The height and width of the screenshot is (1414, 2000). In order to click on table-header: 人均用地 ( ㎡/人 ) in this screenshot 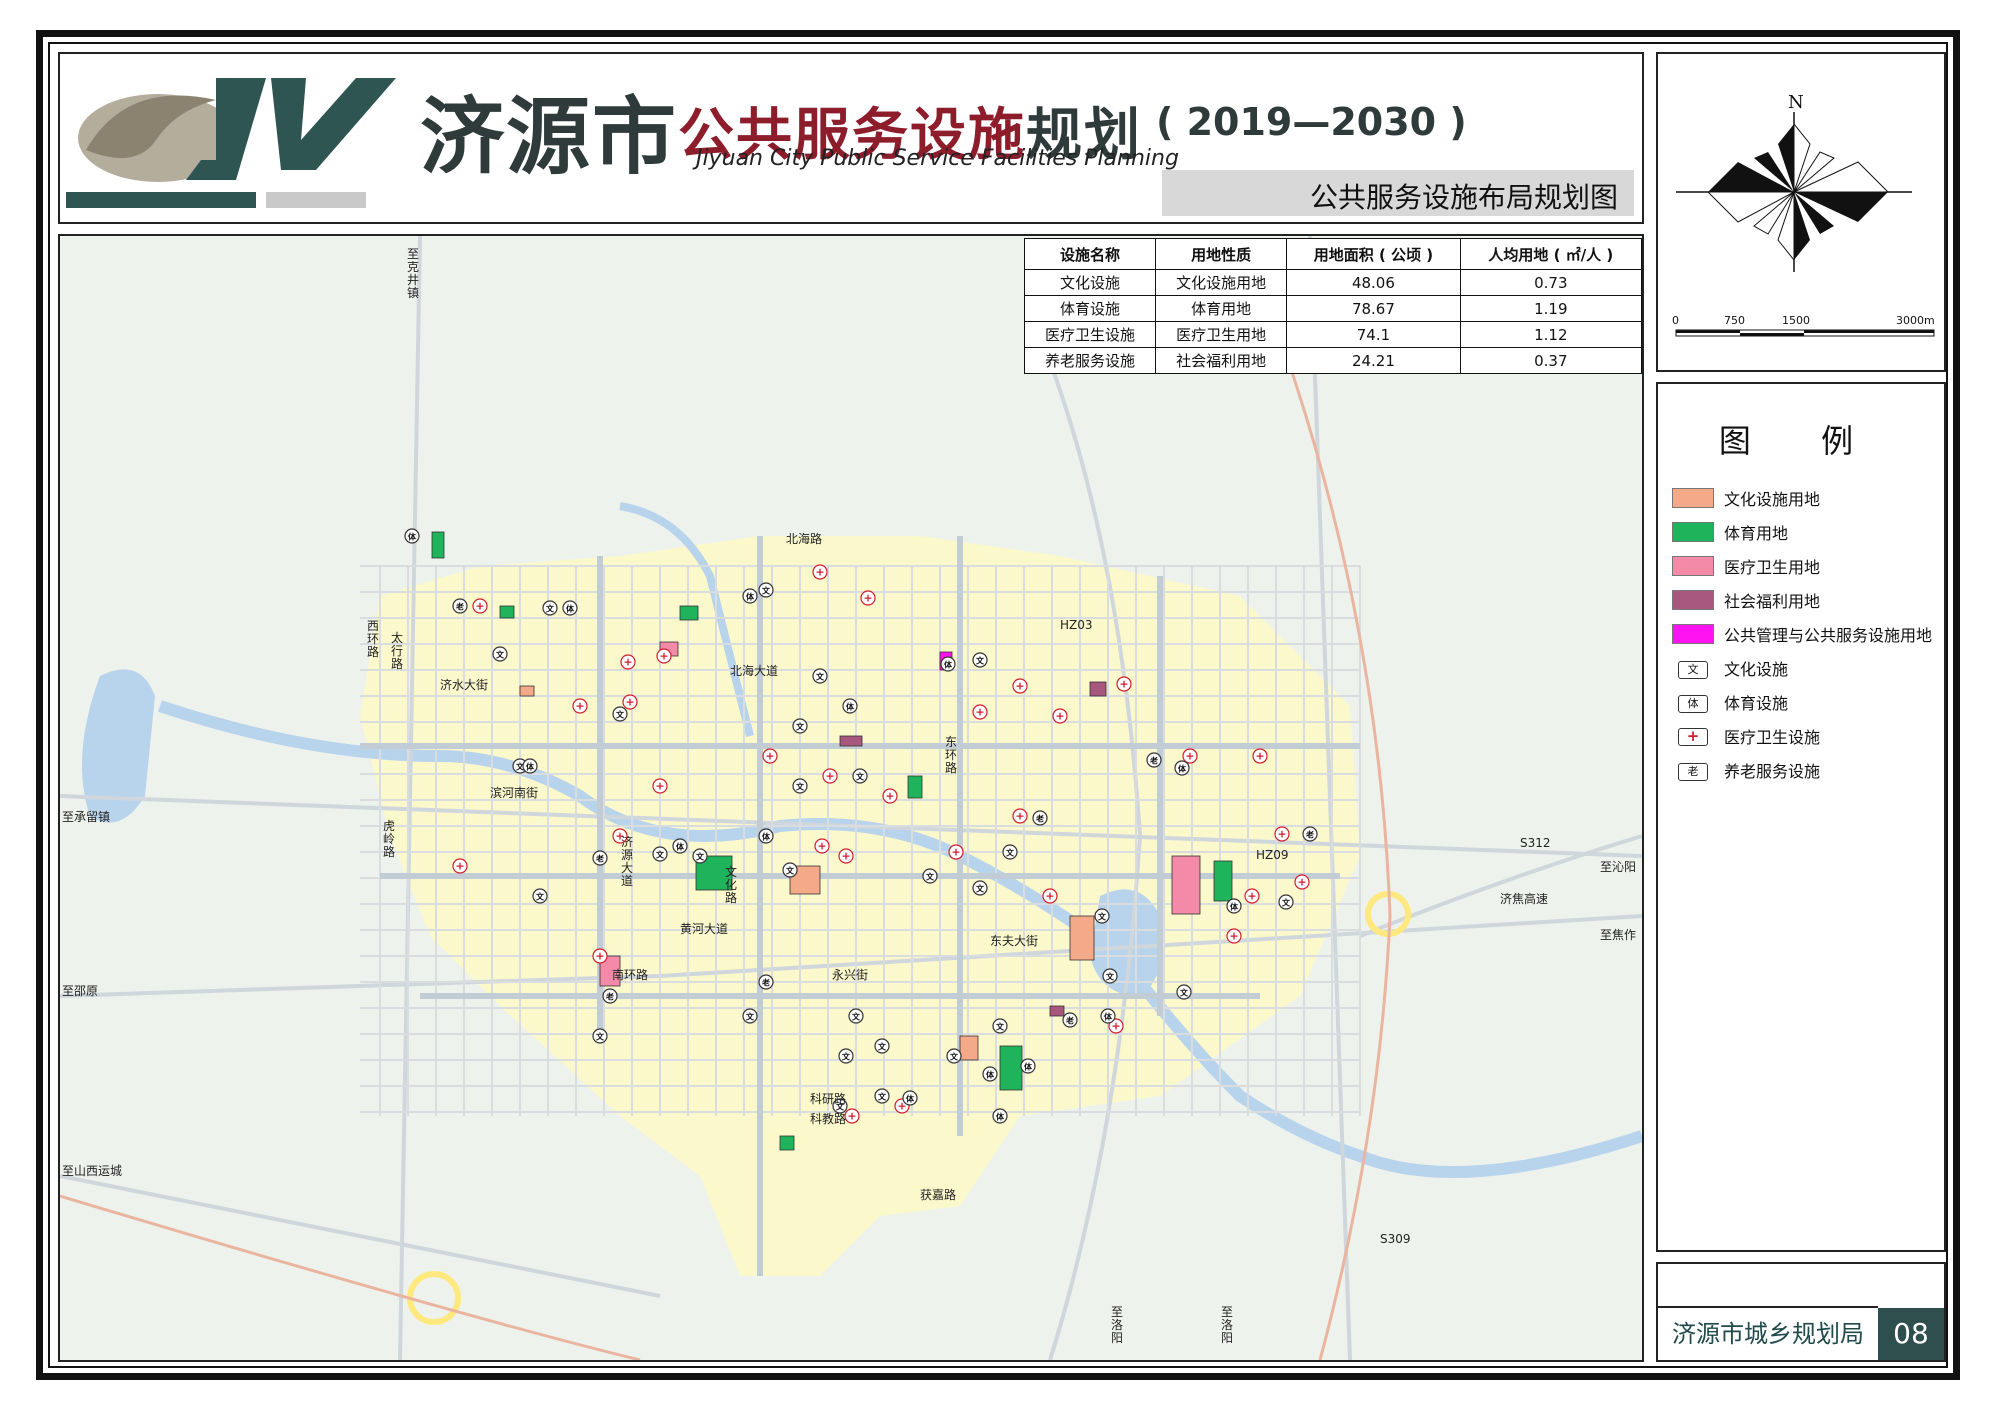, I will do `click(1551, 254)`.